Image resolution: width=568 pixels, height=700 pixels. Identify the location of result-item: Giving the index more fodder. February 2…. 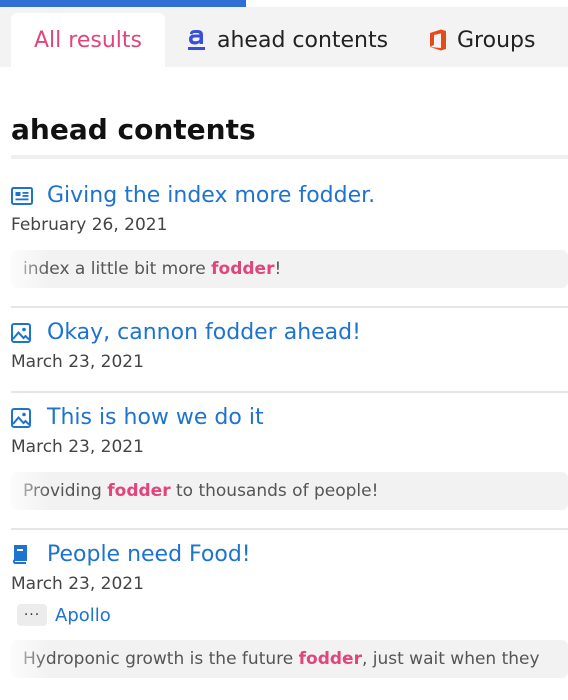
(289, 235).